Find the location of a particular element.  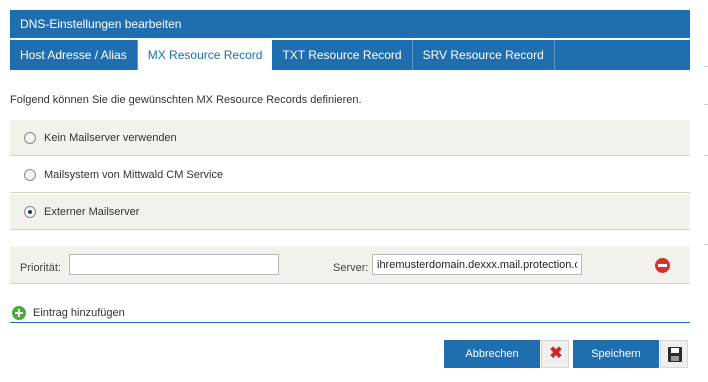

cancel-icon-button: ✖ is located at coordinates (555, 354).